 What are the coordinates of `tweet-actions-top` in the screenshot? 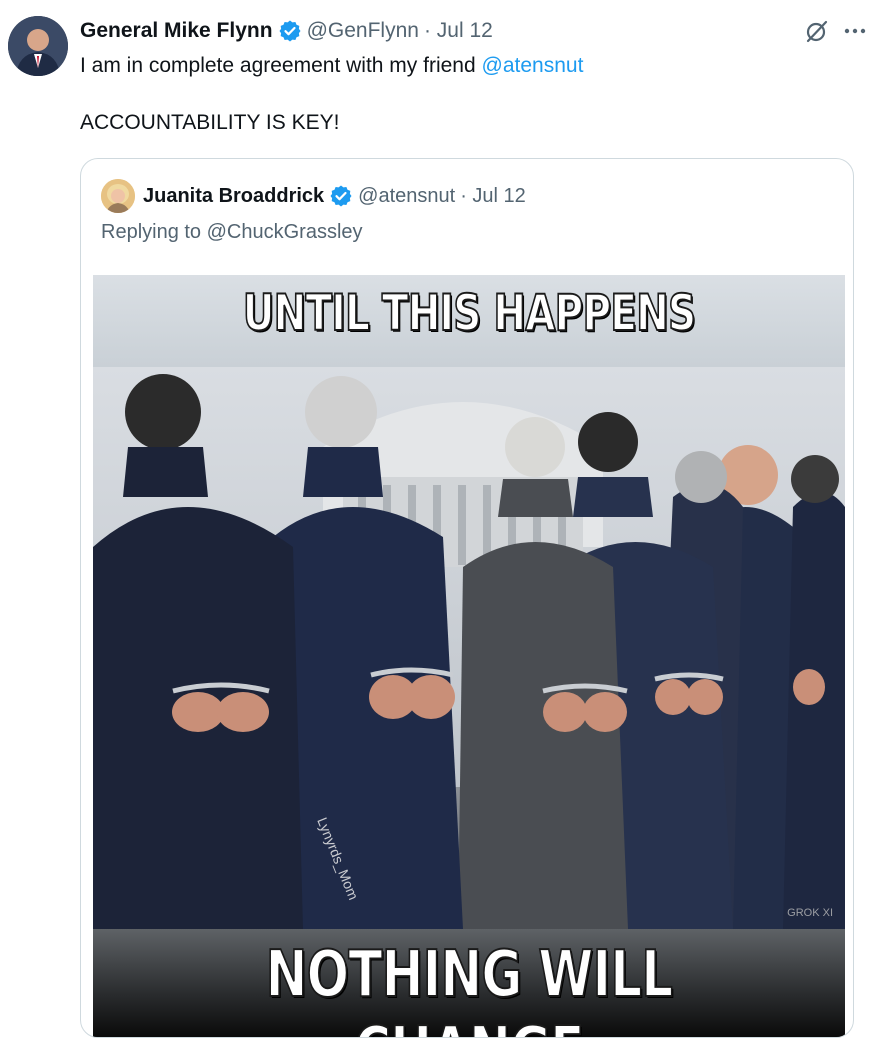 It's located at (835, 31).